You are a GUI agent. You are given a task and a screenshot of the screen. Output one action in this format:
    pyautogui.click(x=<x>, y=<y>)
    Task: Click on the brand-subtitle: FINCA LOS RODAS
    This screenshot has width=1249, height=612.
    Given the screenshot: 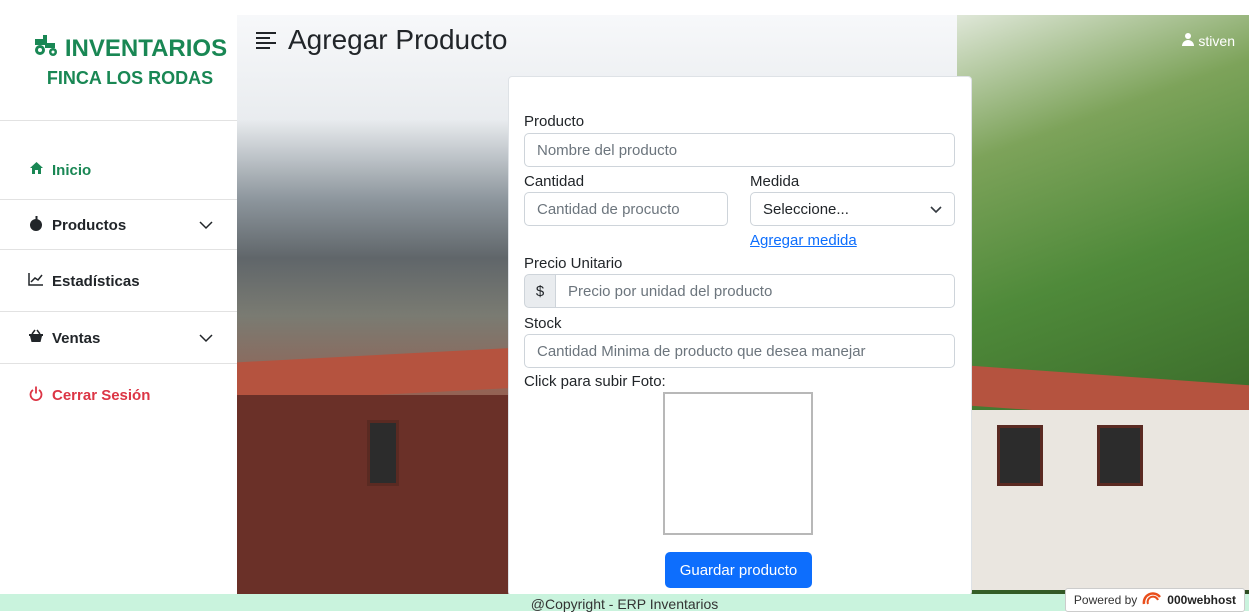 What is the action you would take?
    pyautogui.click(x=130, y=78)
    